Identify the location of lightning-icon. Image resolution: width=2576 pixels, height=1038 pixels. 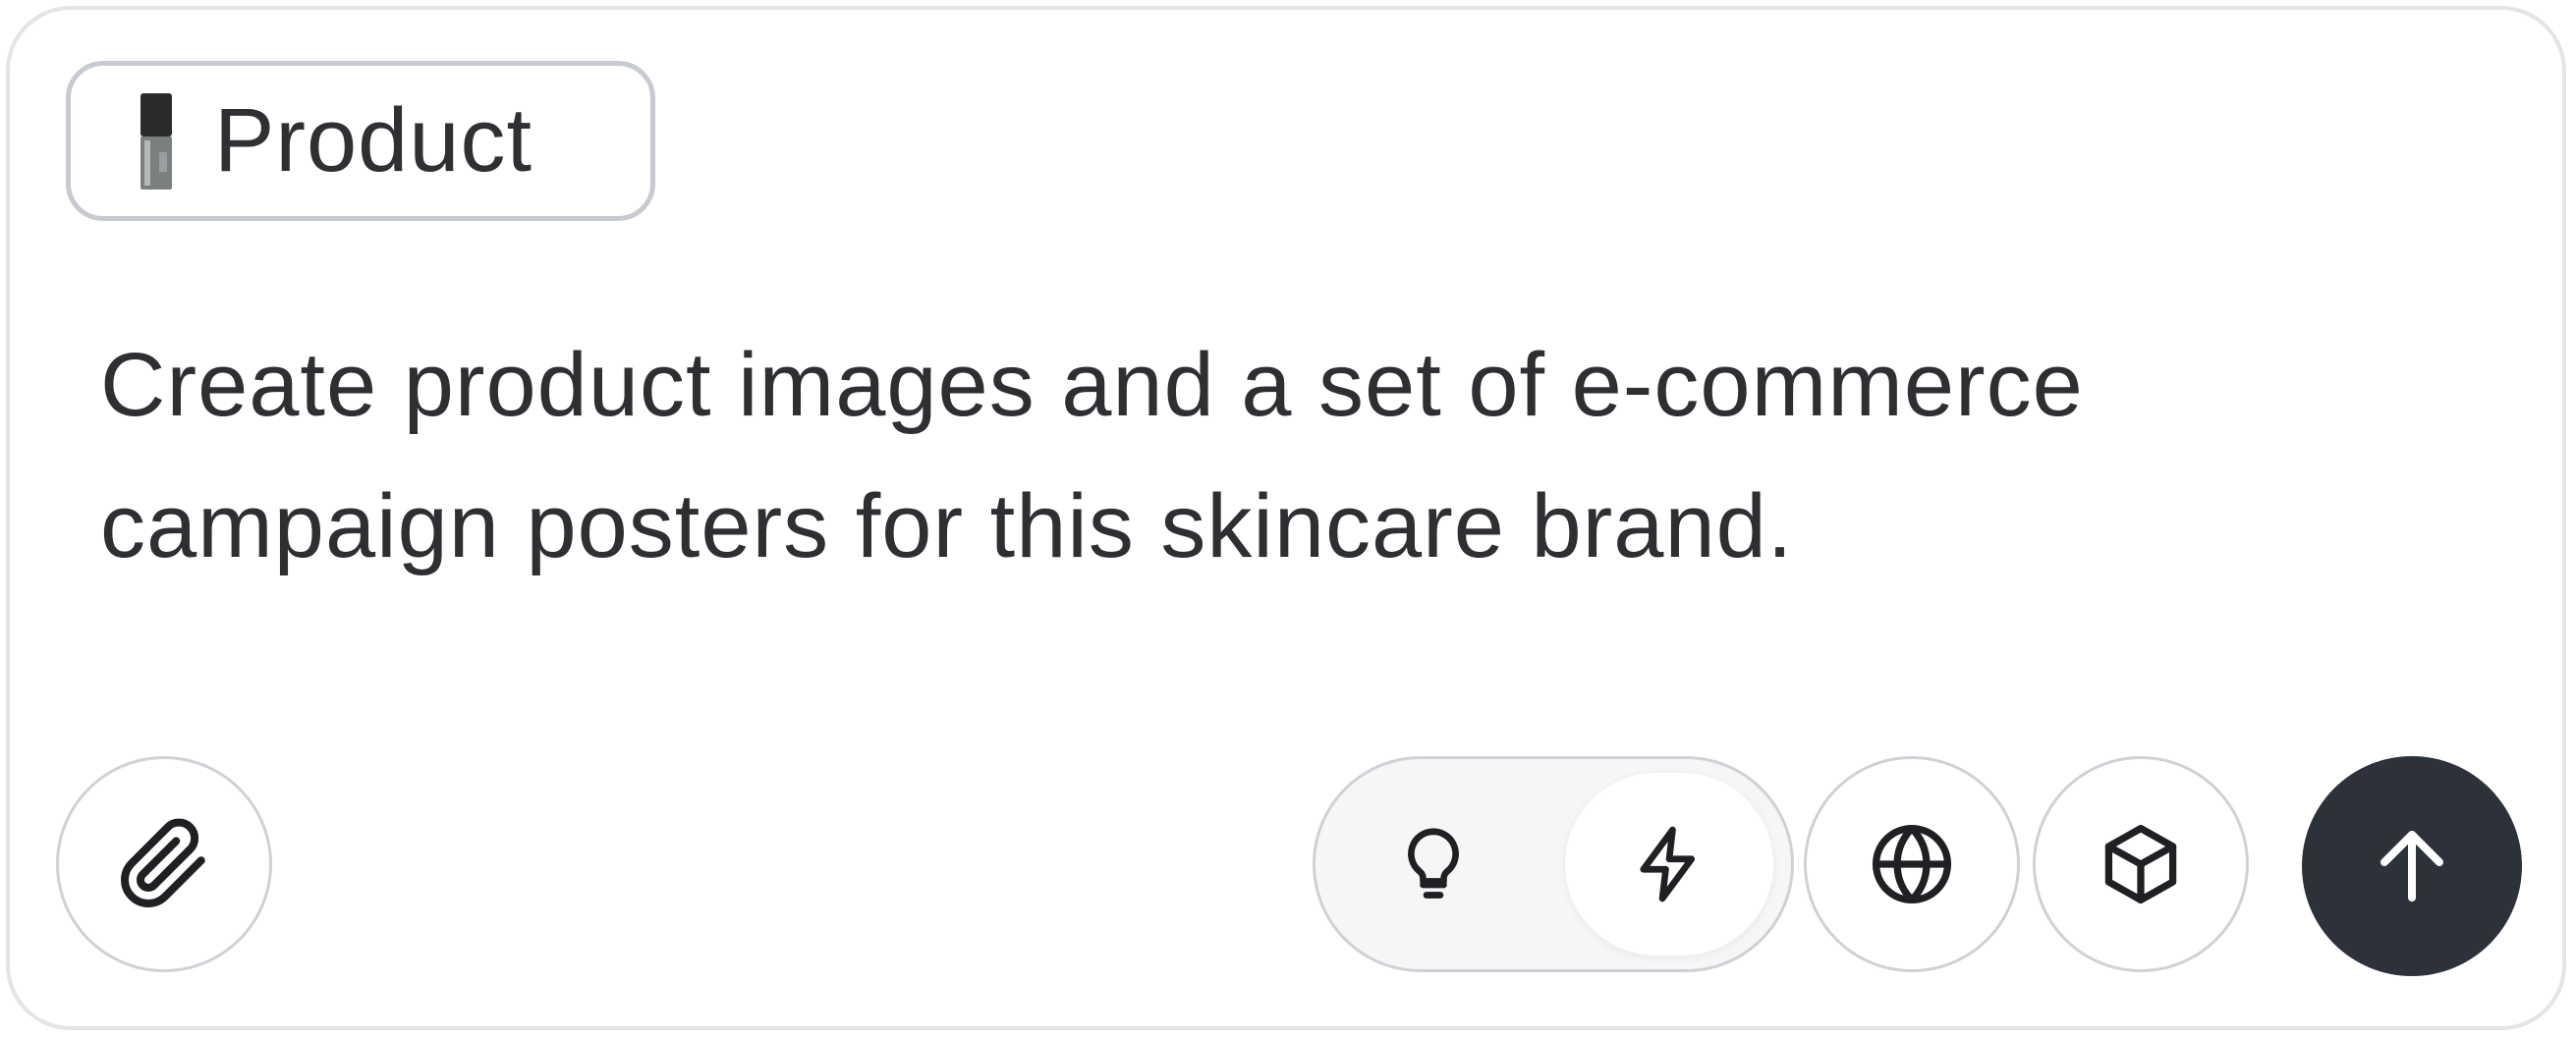
(1669, 864).